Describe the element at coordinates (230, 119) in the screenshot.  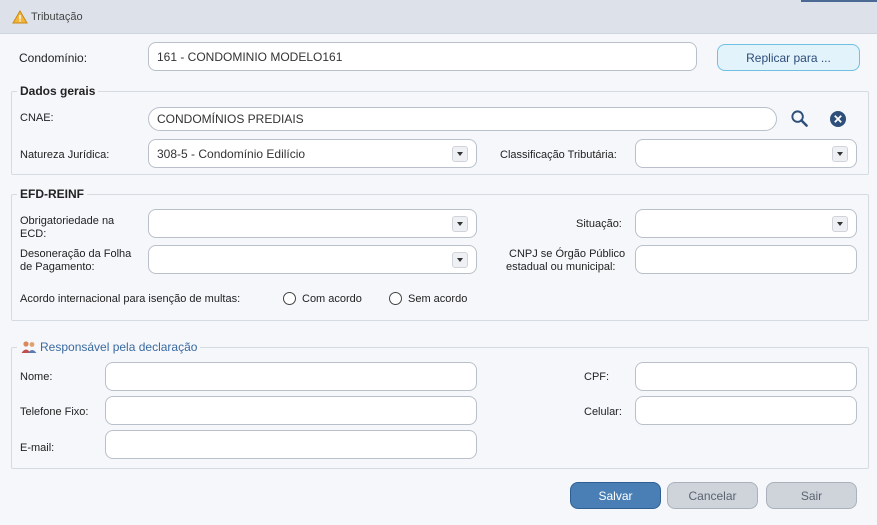
I see `cnae-value: CONDOMÍNIOS PREDIAIS` at that location.